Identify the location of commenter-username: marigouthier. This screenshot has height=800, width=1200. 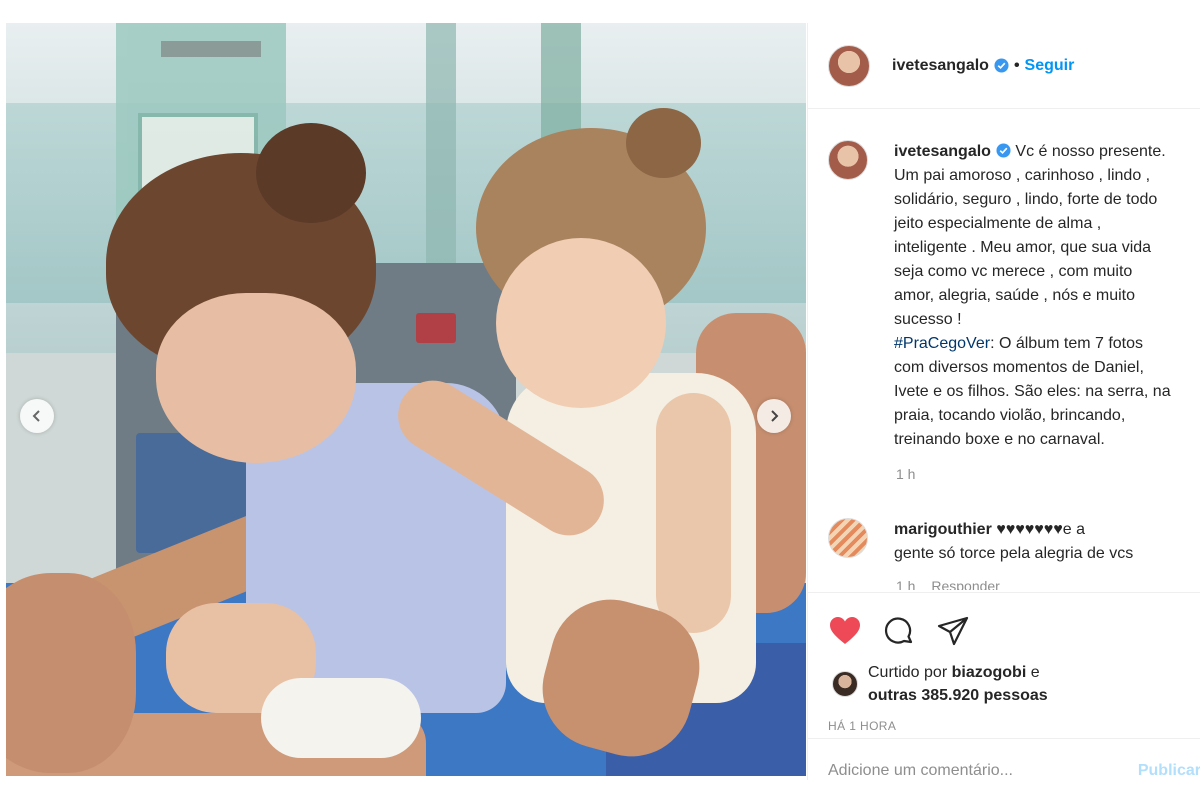
(943, 529).